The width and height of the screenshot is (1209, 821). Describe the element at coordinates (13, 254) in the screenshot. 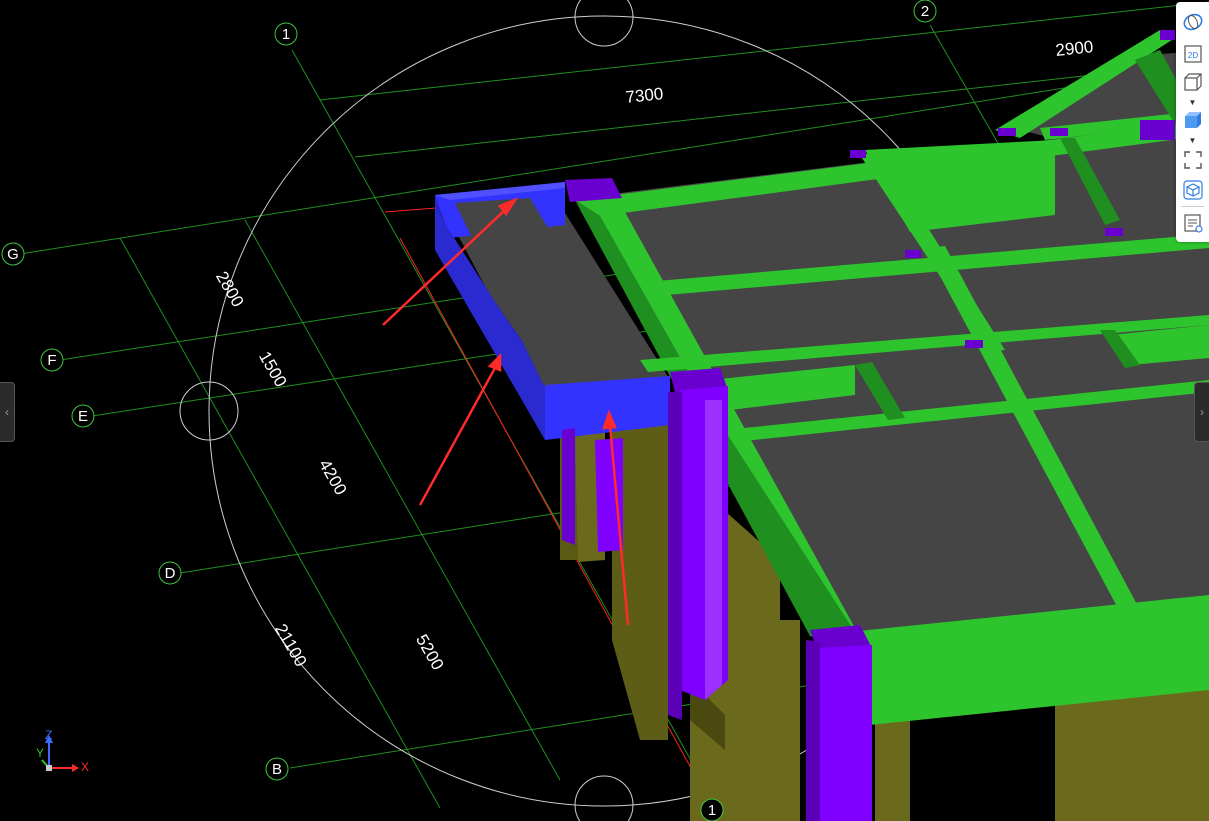

I see `axis-label-g: G` at that location.